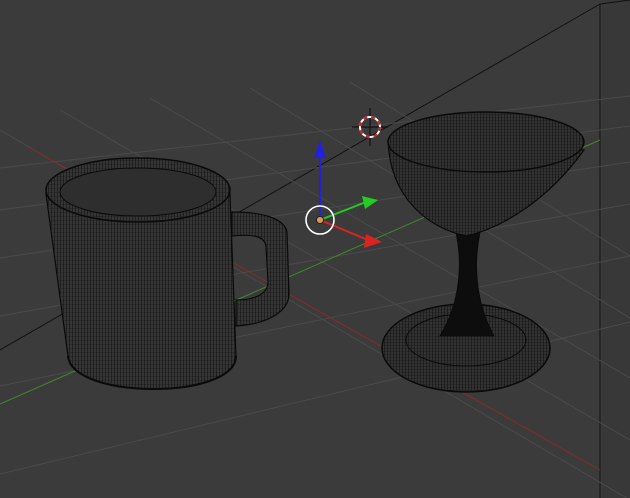 The height and width of the screenshot is (498, 630). Describe the element at coordinates (486, 142) in the screenshot. I see `glass-rim` at that location.